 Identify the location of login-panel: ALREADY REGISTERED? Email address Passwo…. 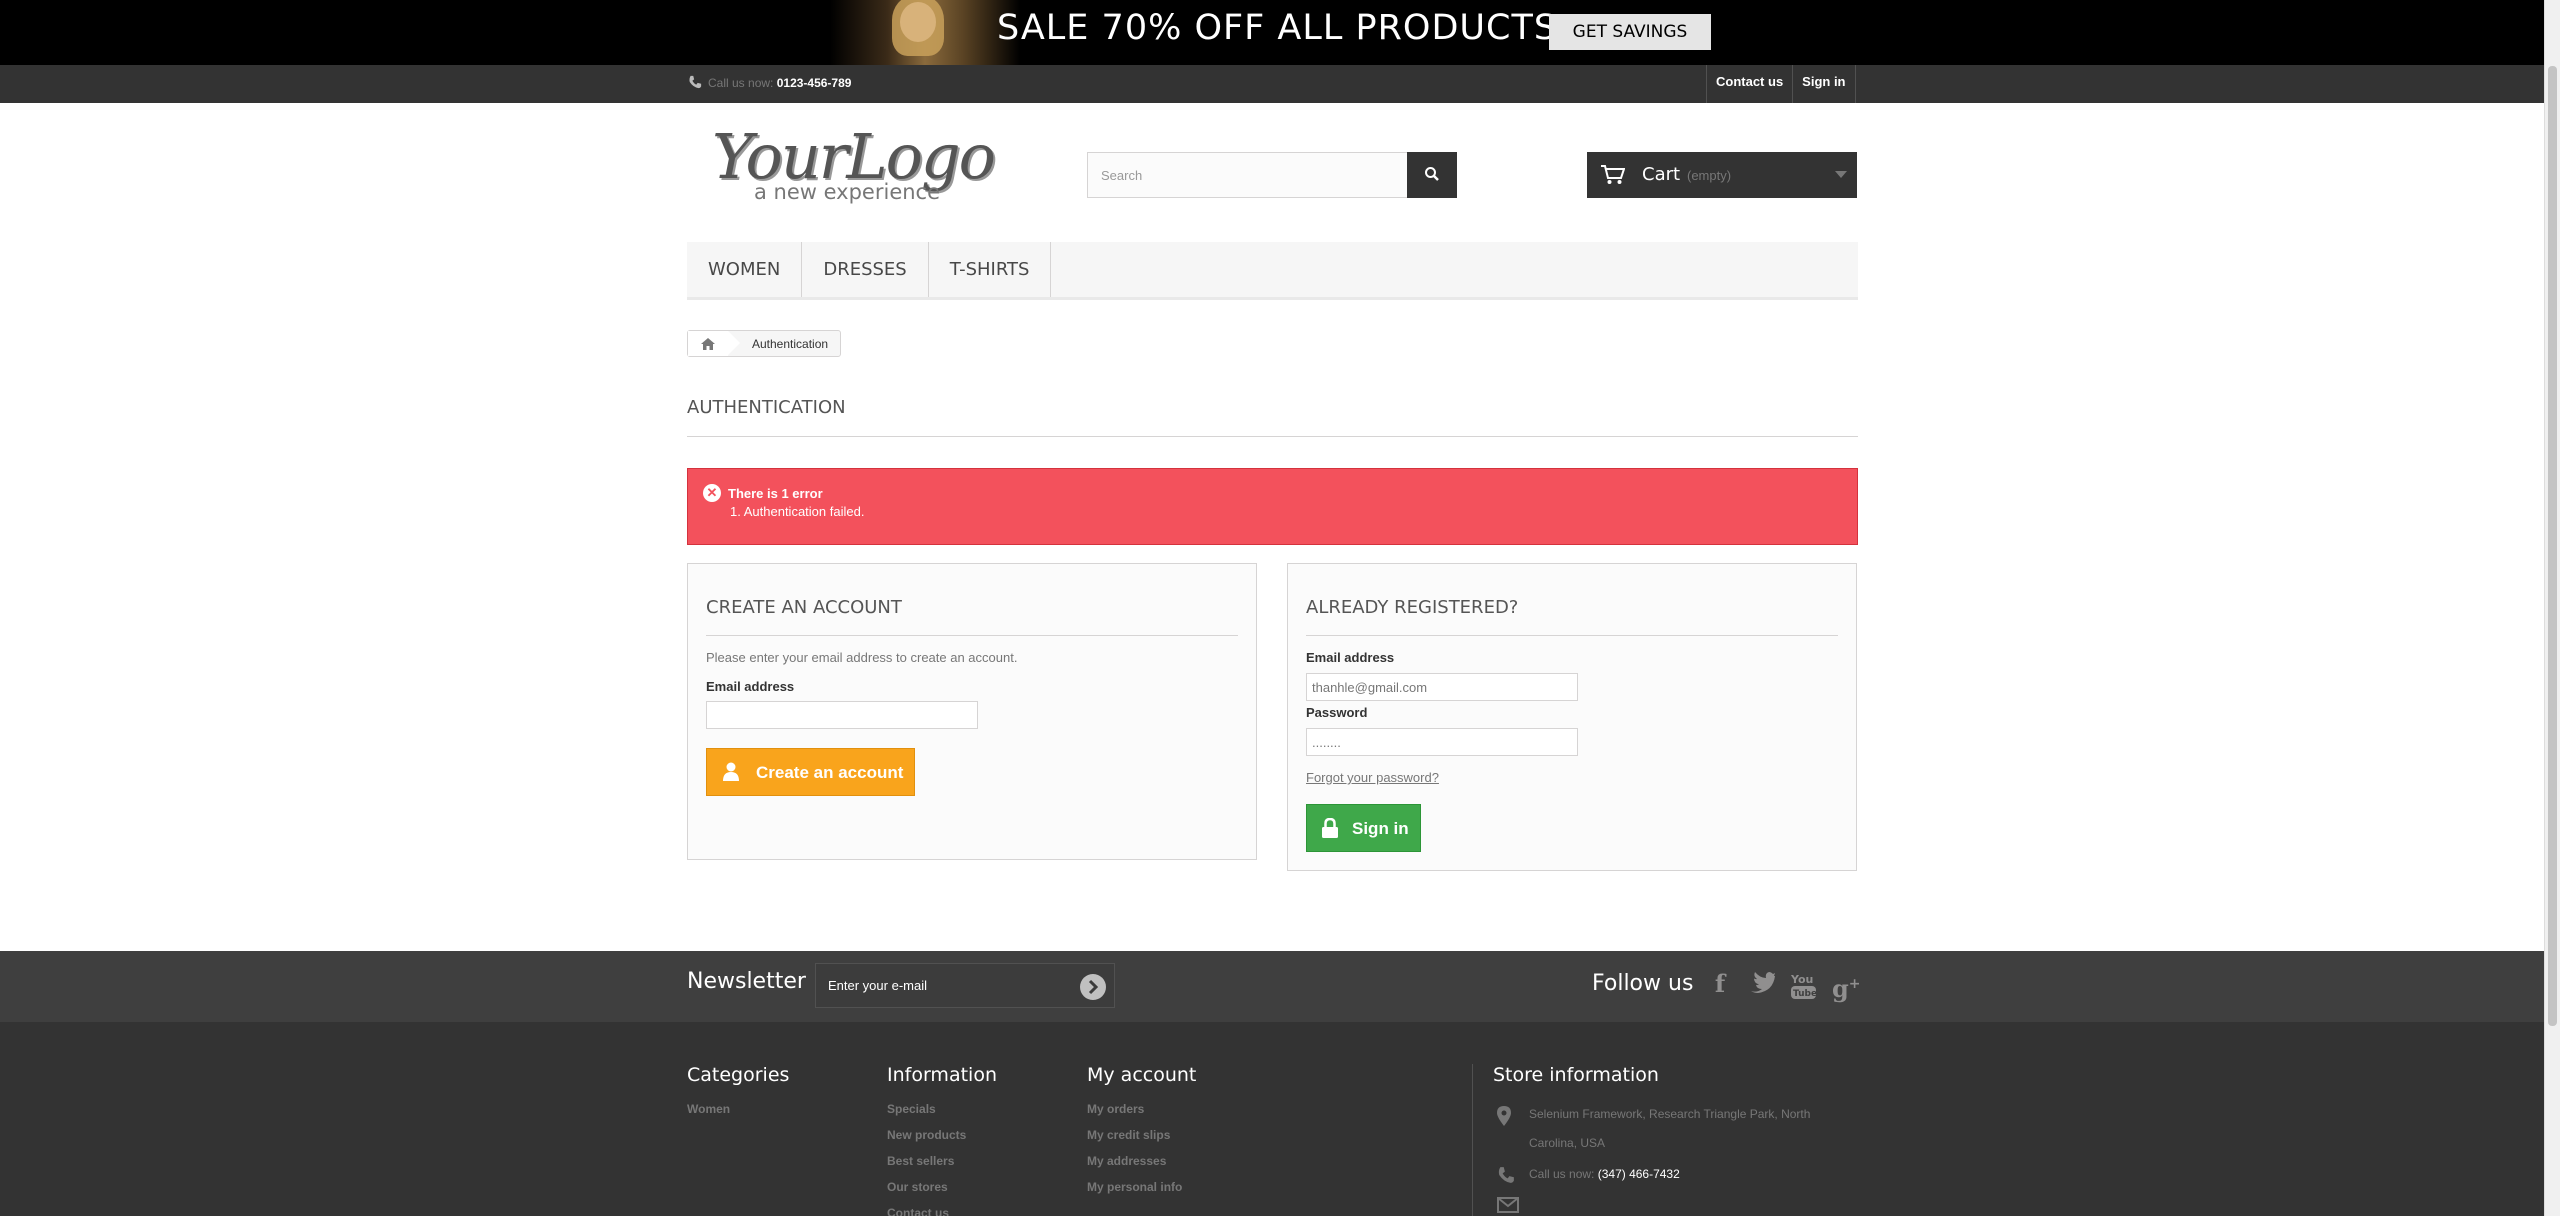
(1572, 717).